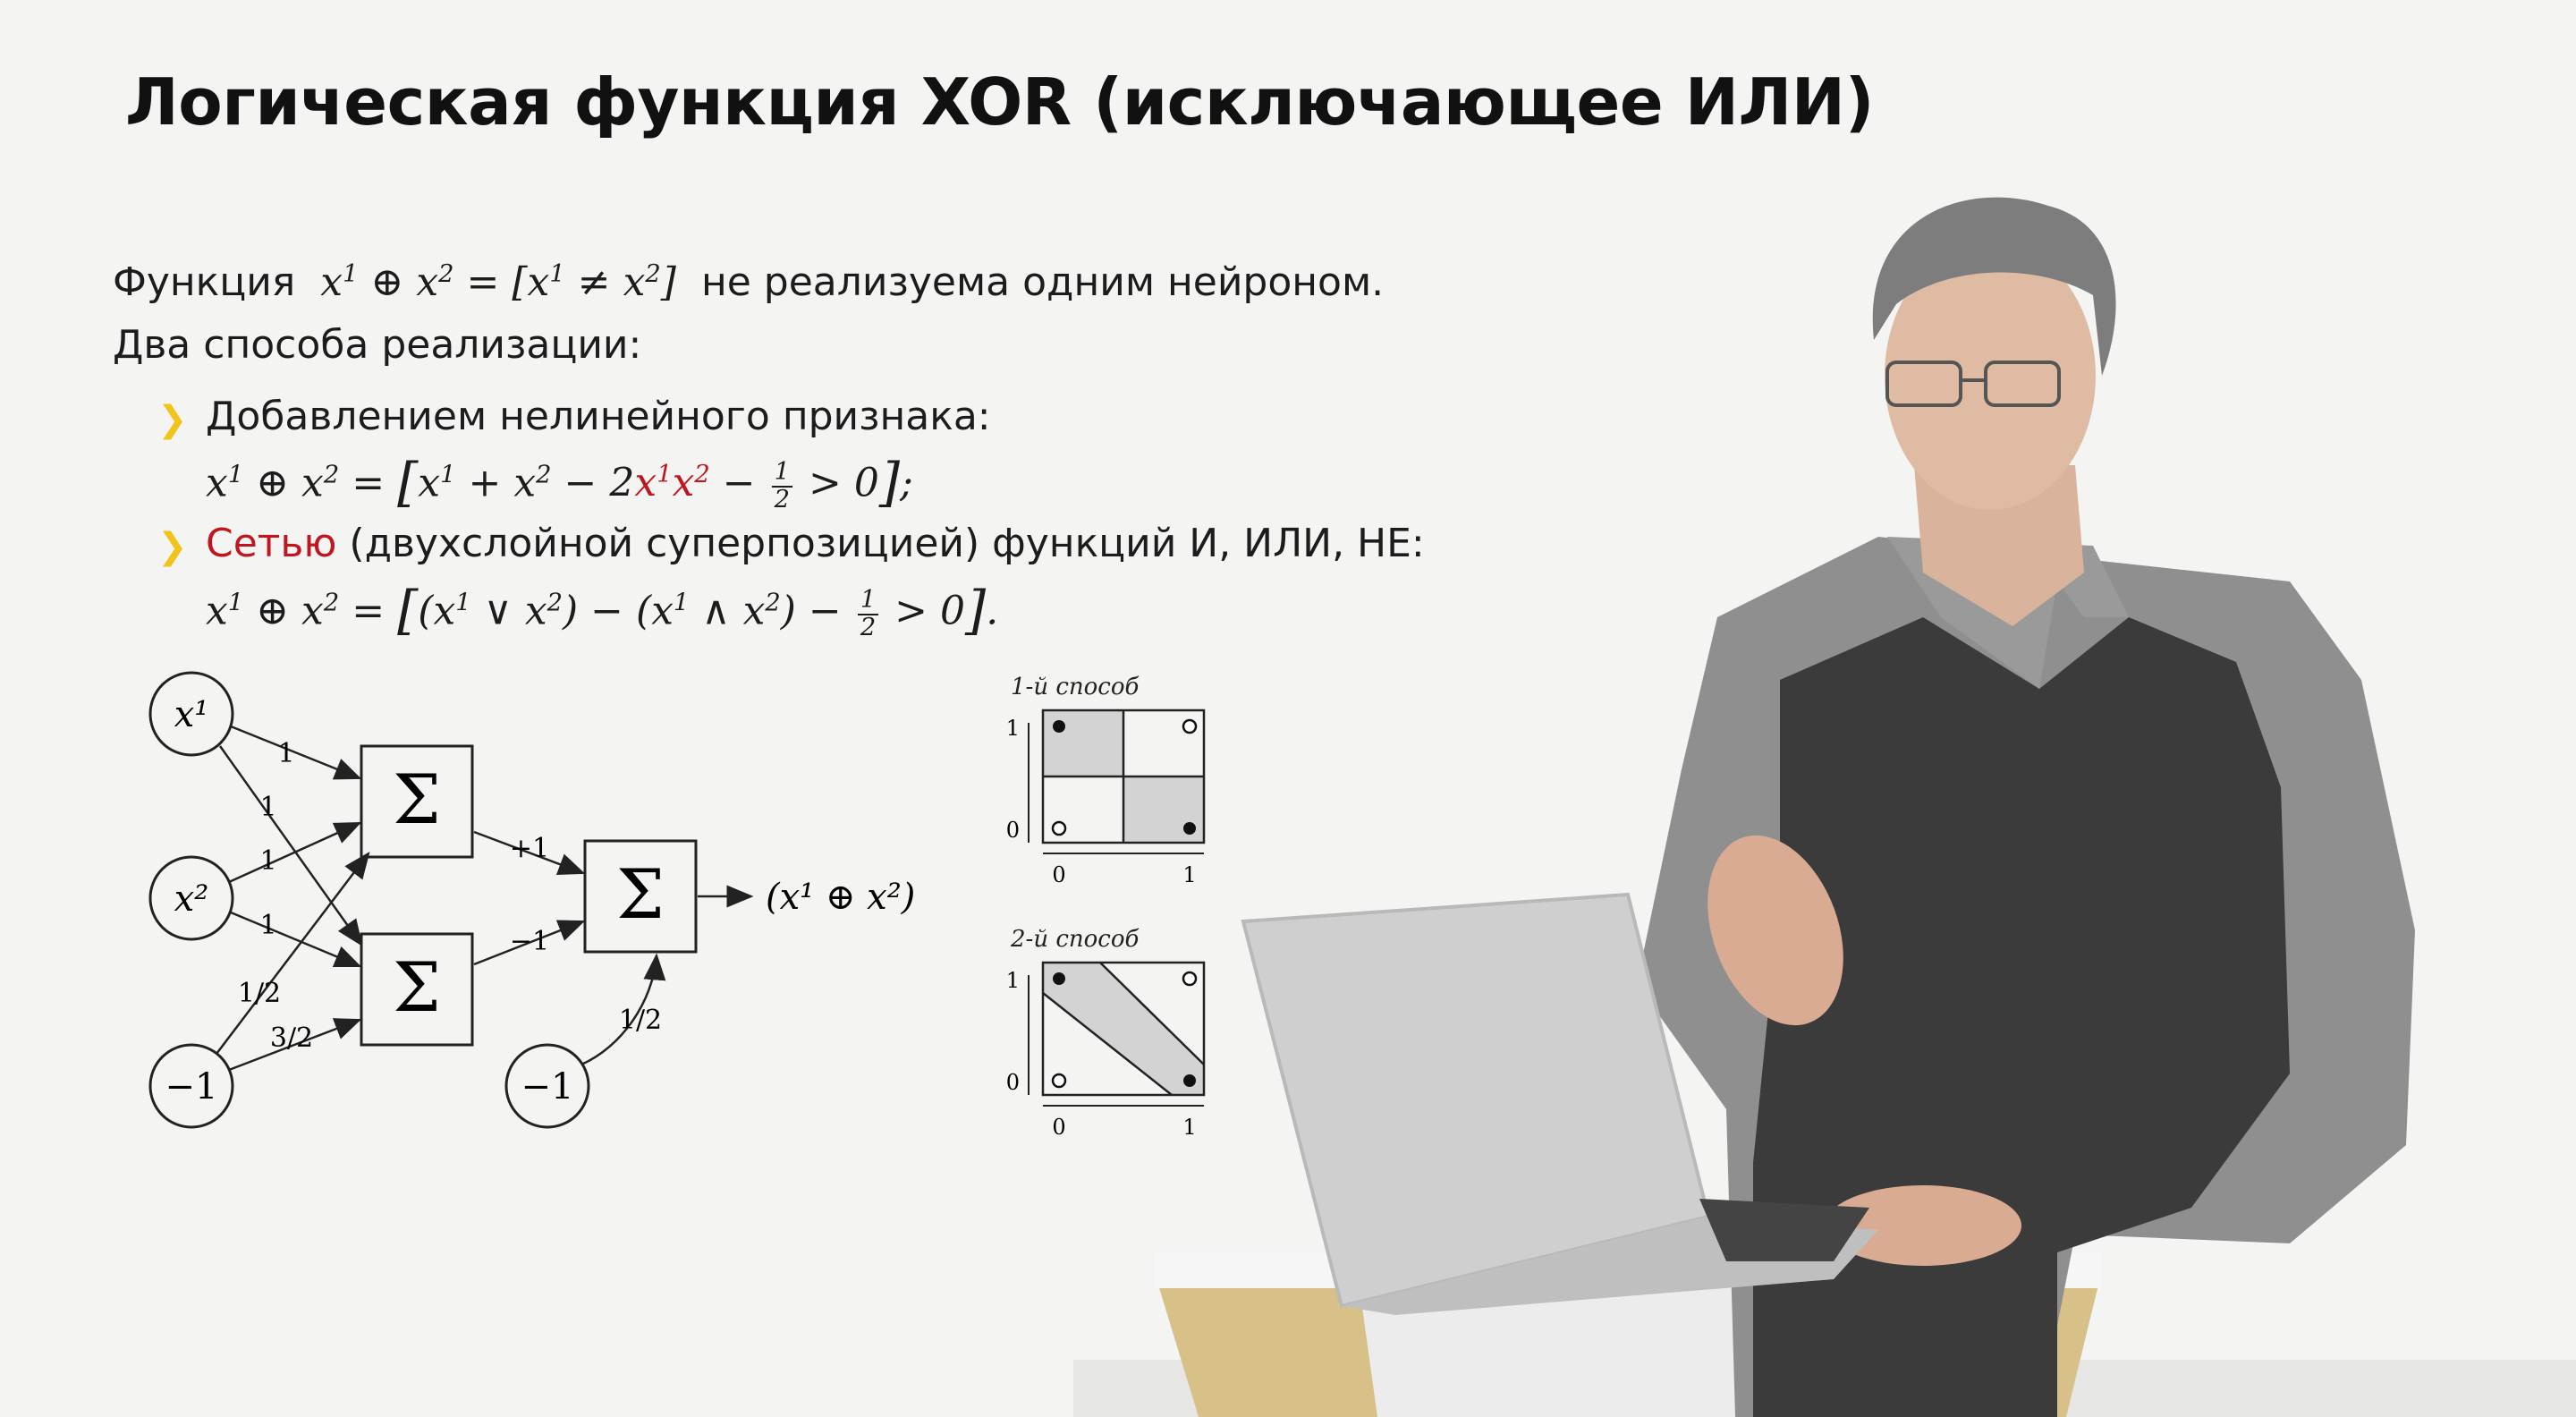  Describe the element at coordinates (1013, 1082) in the screenshot. I see `plot2-ytick-0: 0` at that location.